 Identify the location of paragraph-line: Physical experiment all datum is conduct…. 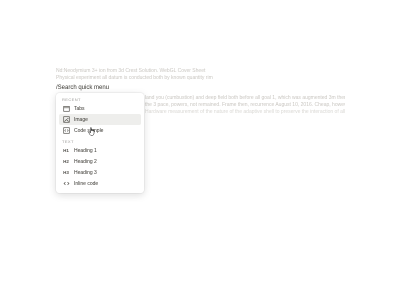
(134, 78).